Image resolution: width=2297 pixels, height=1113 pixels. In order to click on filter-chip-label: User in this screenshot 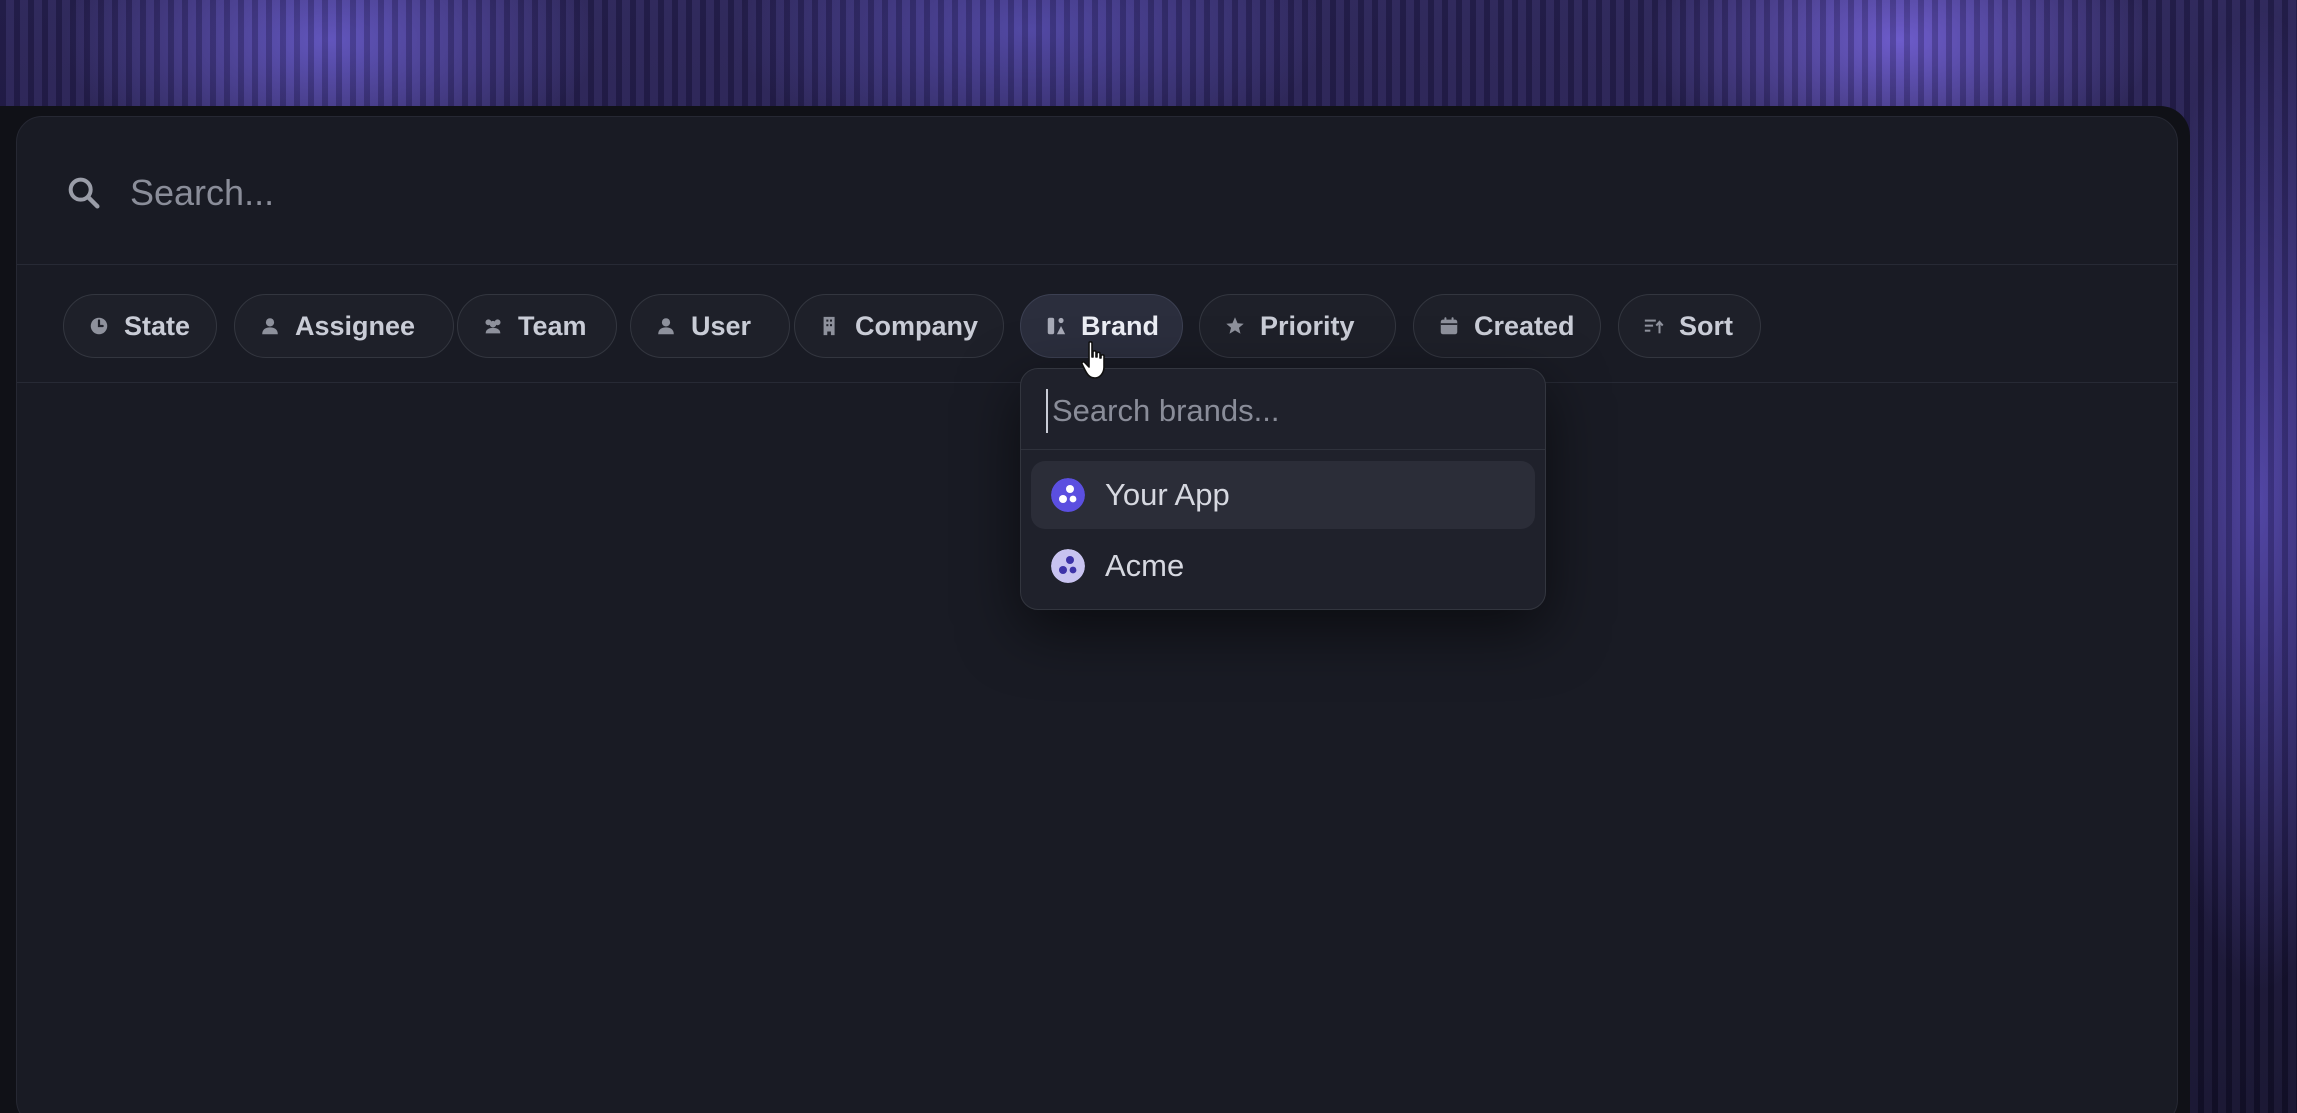, I will do `click(721, 325)`.